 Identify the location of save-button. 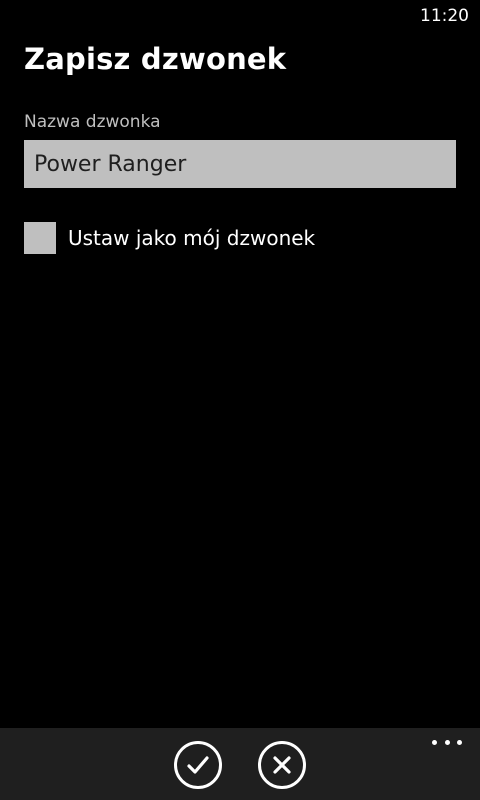
(198, 765).